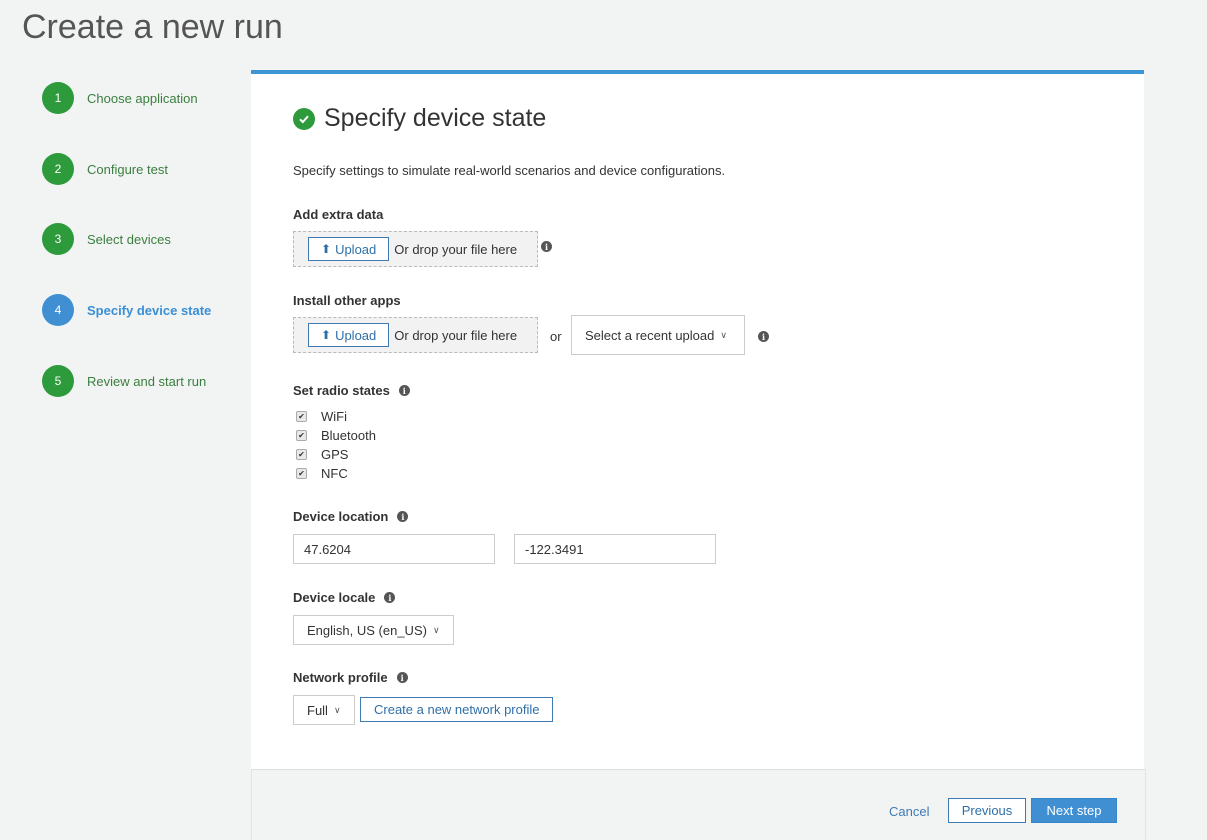 The image size is (1207, 840). I want to click on step-label: Review and start run, so click(147, 381).